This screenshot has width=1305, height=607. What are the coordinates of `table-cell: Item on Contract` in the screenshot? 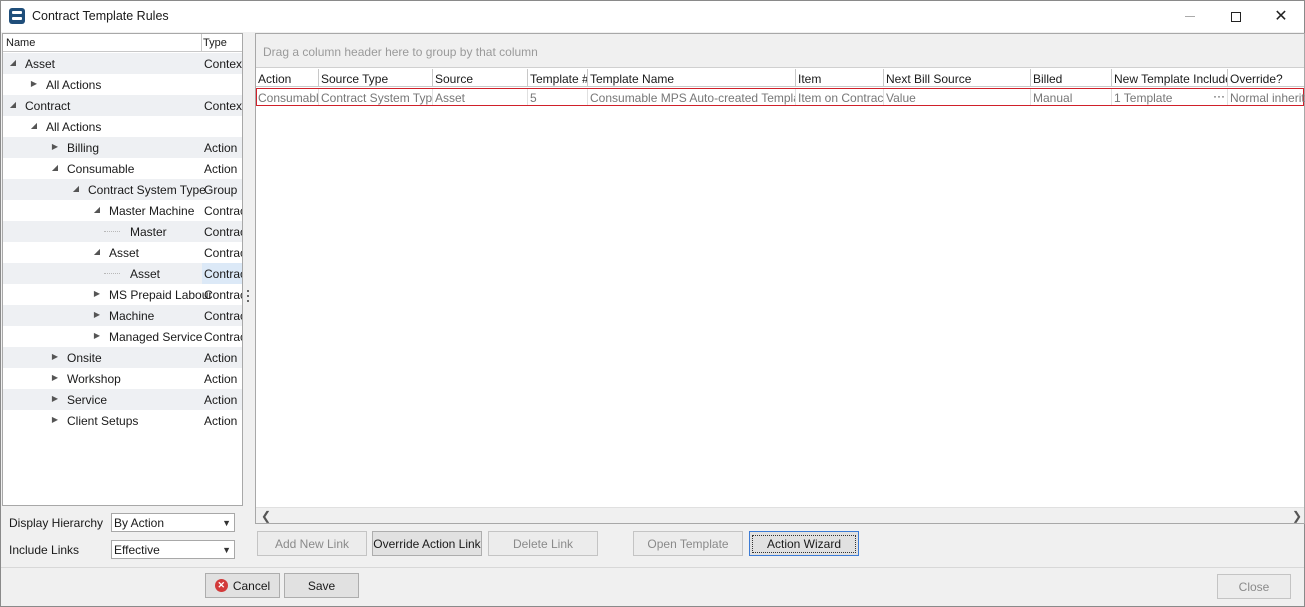 It's located at (840, 97).